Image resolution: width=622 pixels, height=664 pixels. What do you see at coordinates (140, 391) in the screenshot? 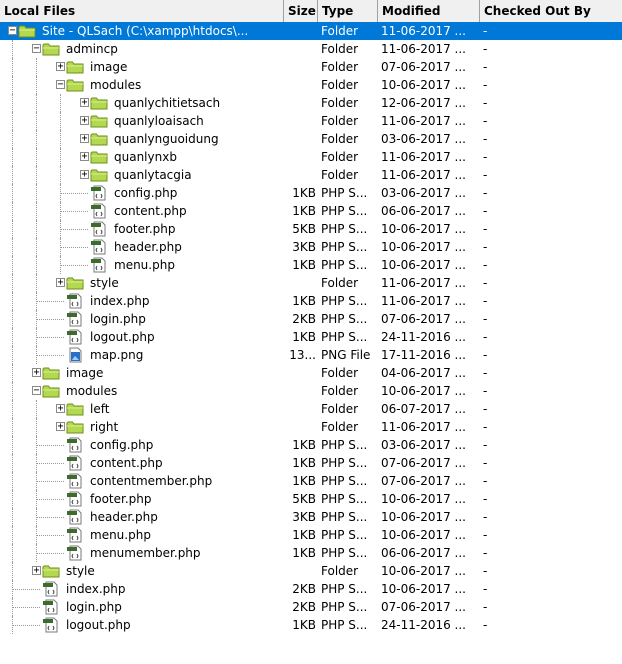
I see `name-cell: − modules` at bounding box center [140, 391].